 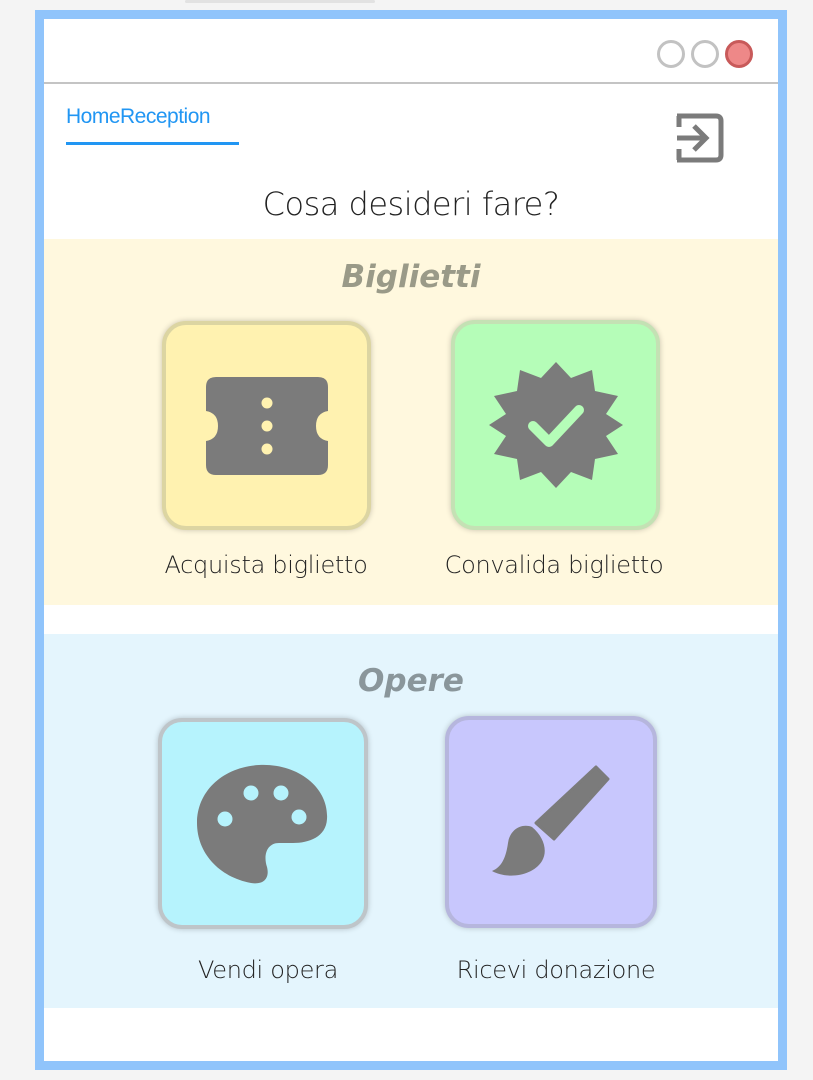 What do you see at coordinates (411, 277) in the screenshot?
I see `tickets-section-title: Biglietti` at bounding box center [411, 277].